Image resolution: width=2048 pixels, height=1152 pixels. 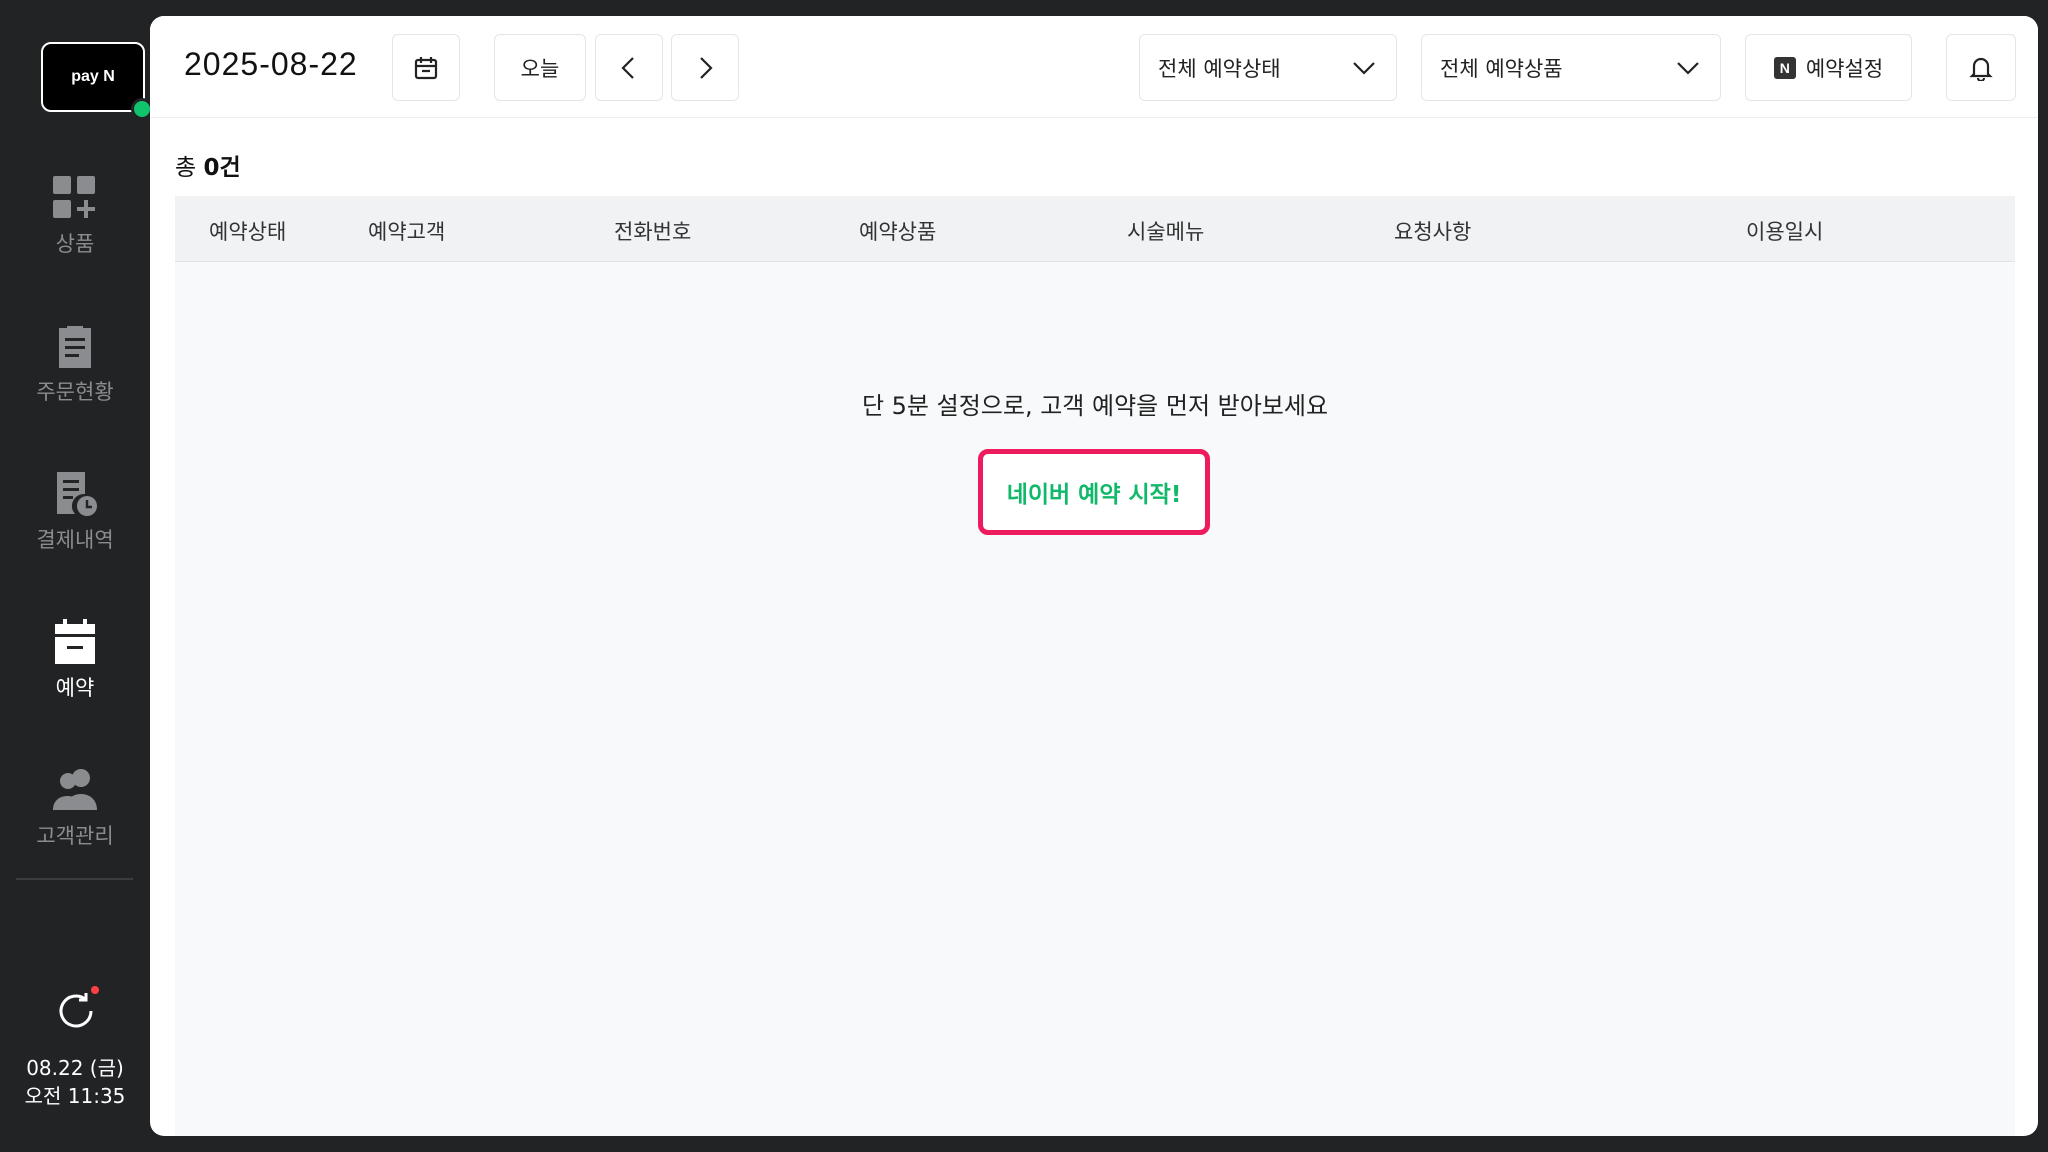 I want to click on sidebar-item-label: 상품, so click(x=75, y=244).